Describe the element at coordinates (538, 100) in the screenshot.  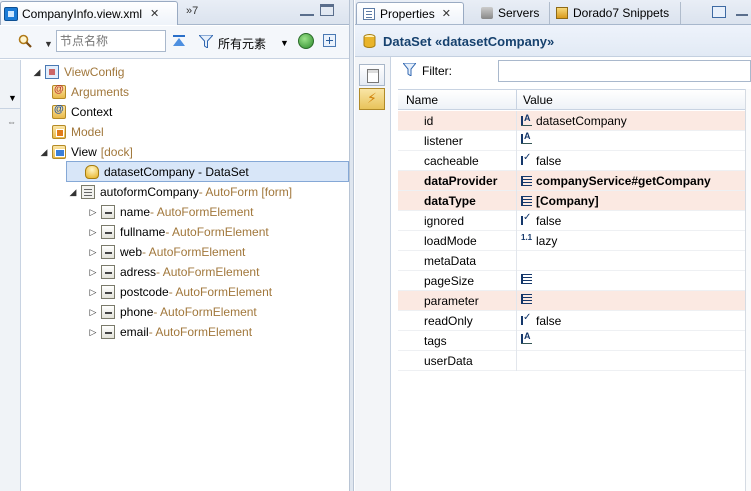
I see `column-header-value: Value` at that location.